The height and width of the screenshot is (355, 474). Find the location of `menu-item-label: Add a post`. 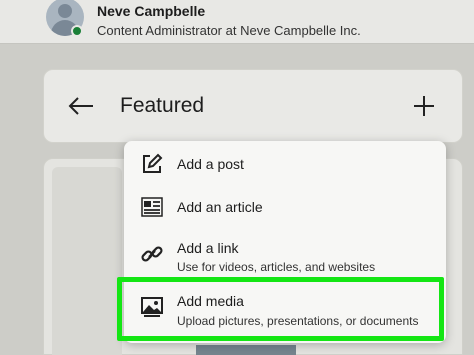

menu-item-label: Add a post is located at coordinates (210, 164).